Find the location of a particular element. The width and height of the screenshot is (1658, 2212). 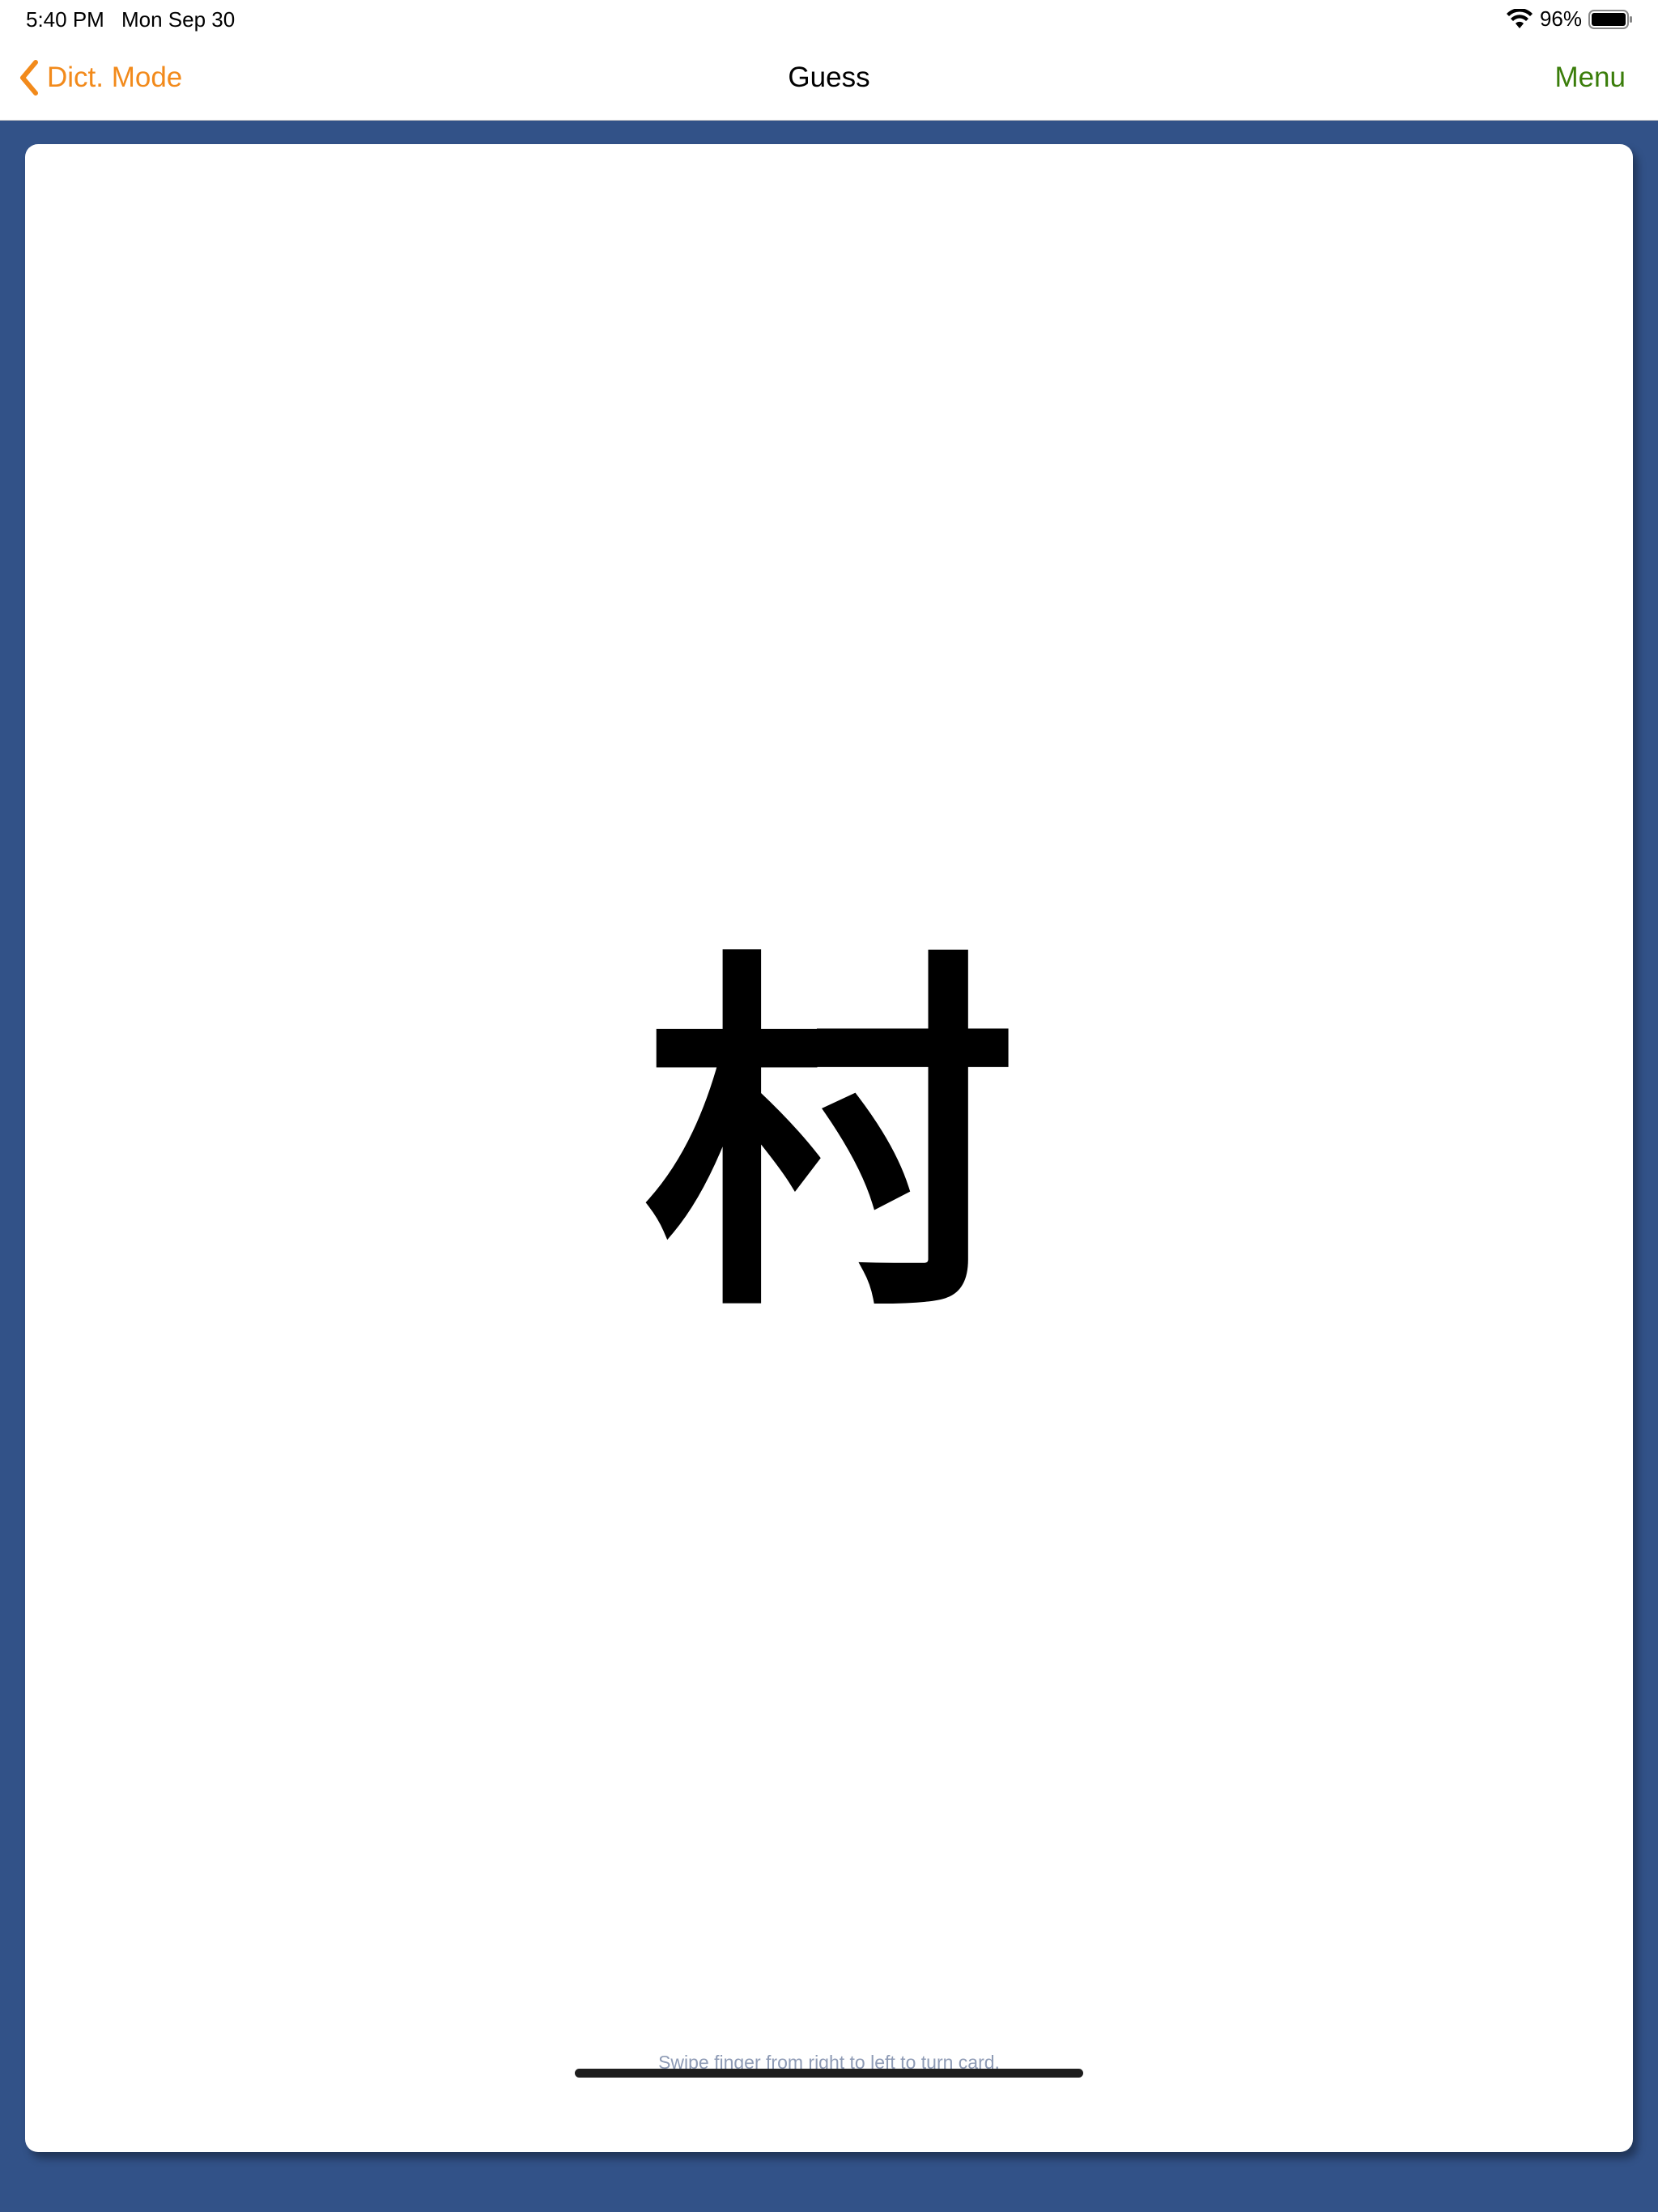

status-time: 5:40 PM is located at coordinates (65, 19).